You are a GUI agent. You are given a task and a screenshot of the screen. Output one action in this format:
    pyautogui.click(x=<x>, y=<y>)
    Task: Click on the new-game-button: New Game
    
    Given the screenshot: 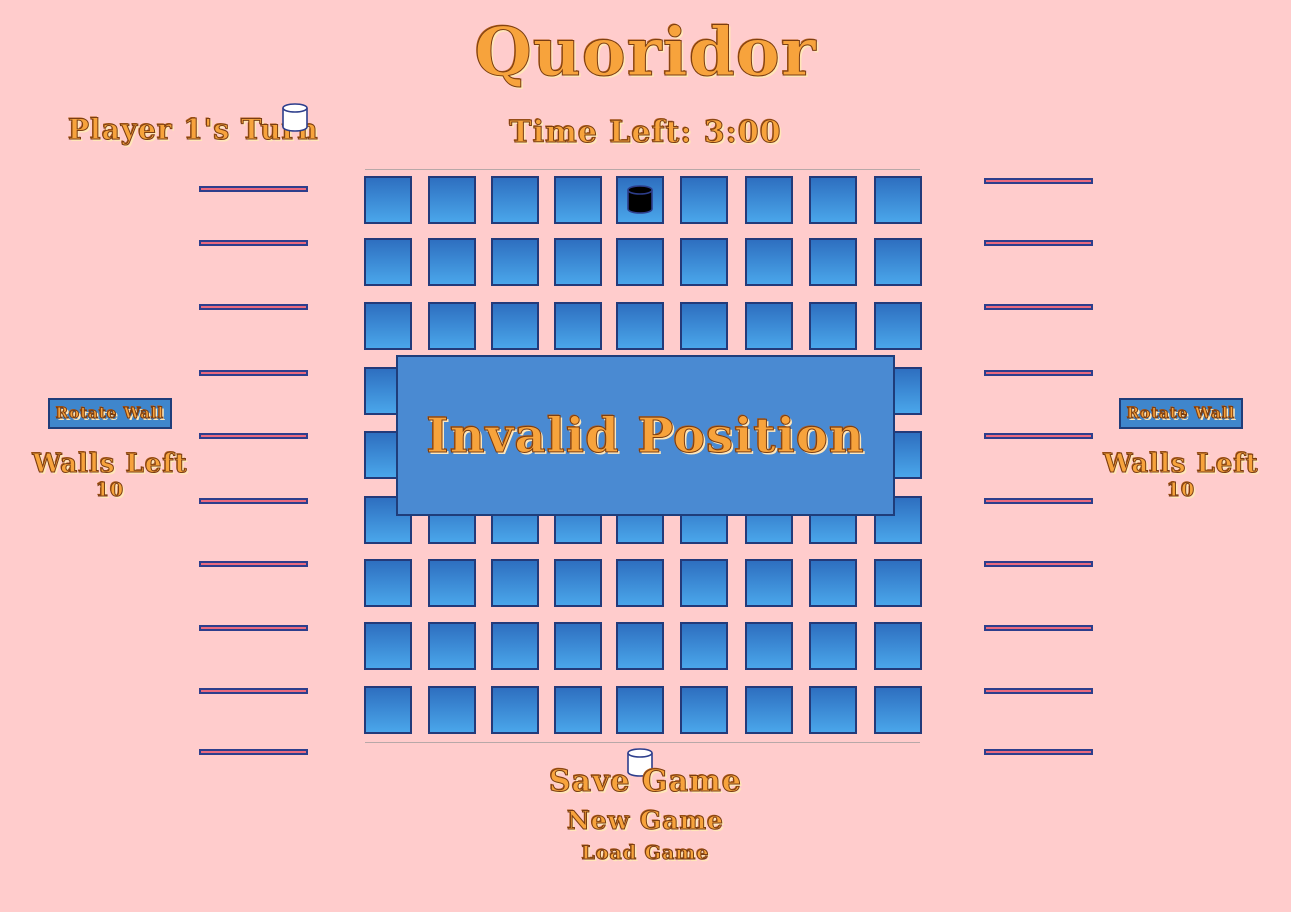 What is the action you would take?
    pyautogui.click(x=645, y=821)
    